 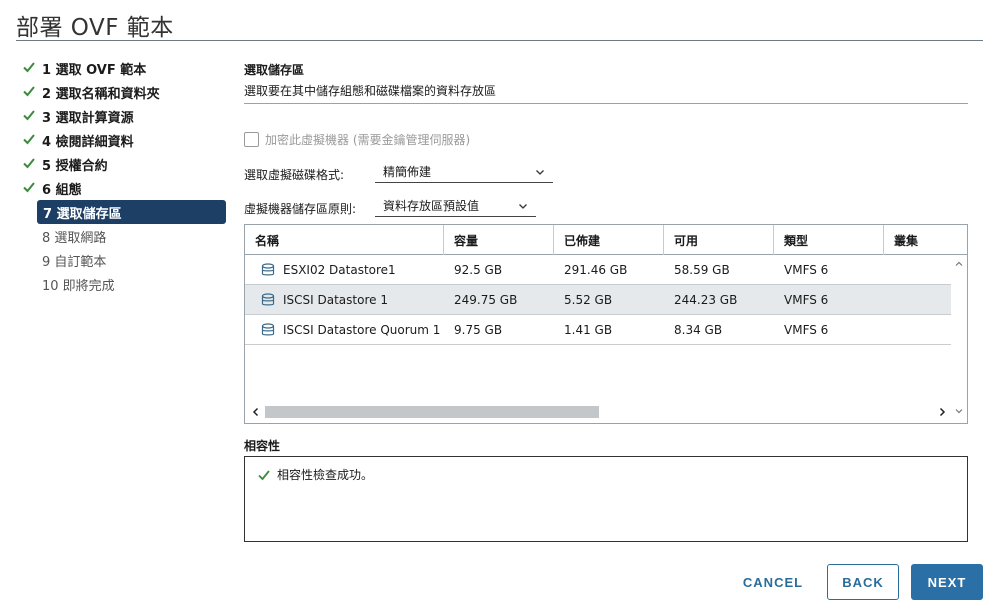 I want to click on step-label: 1 選取 OVF 範本, so click(x=94, y=70).